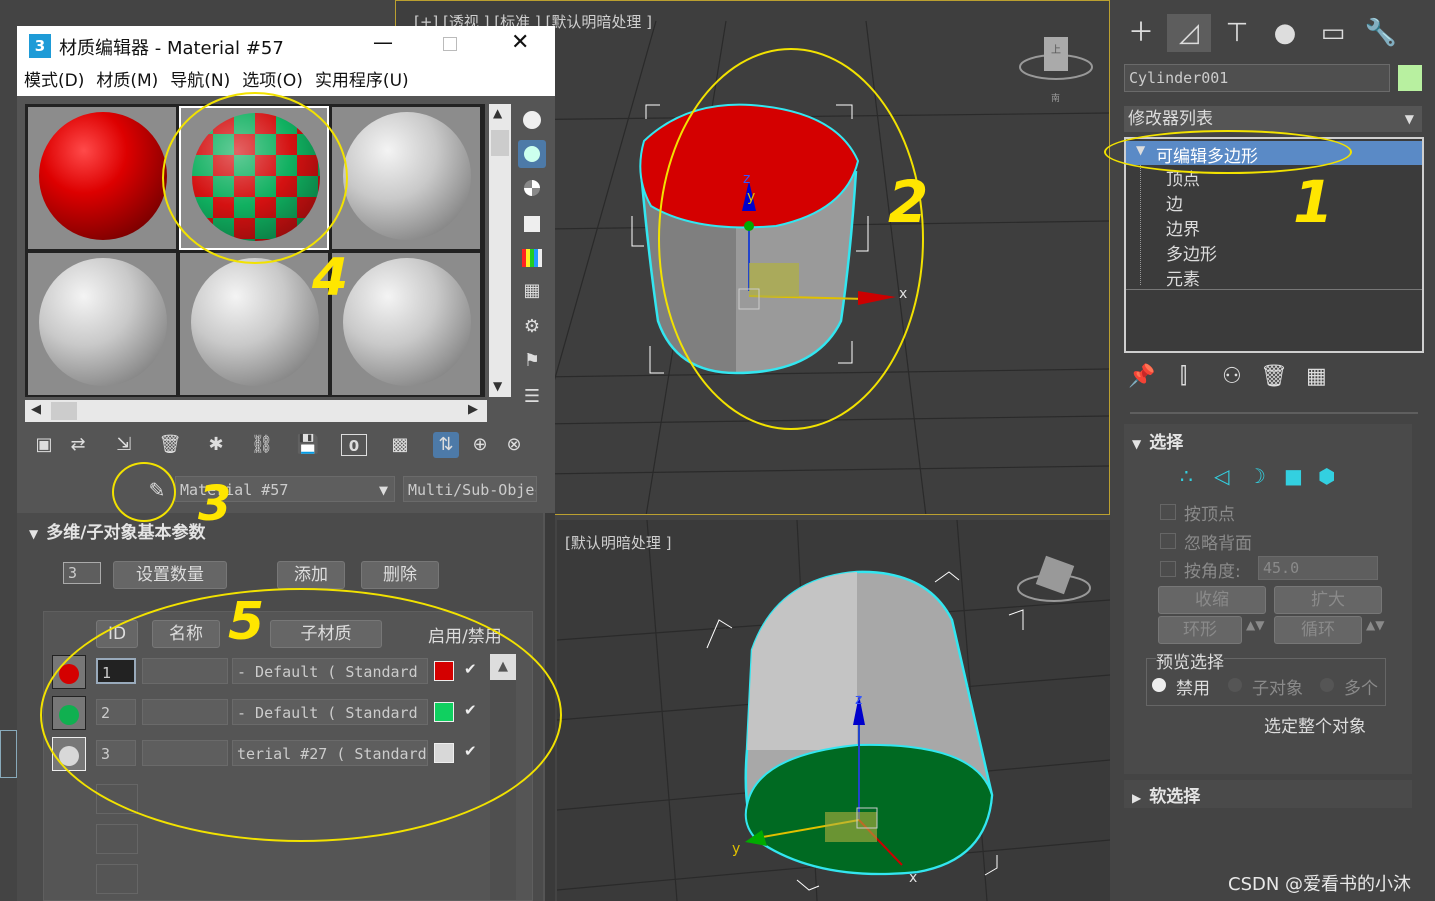 The height and width of the screenshot is (901, 1435). What do you see at coordinates (1274, 376) in the screenshot?
I see `remove-modifier-icon: 🗑` at bounding box center [1274, 376].